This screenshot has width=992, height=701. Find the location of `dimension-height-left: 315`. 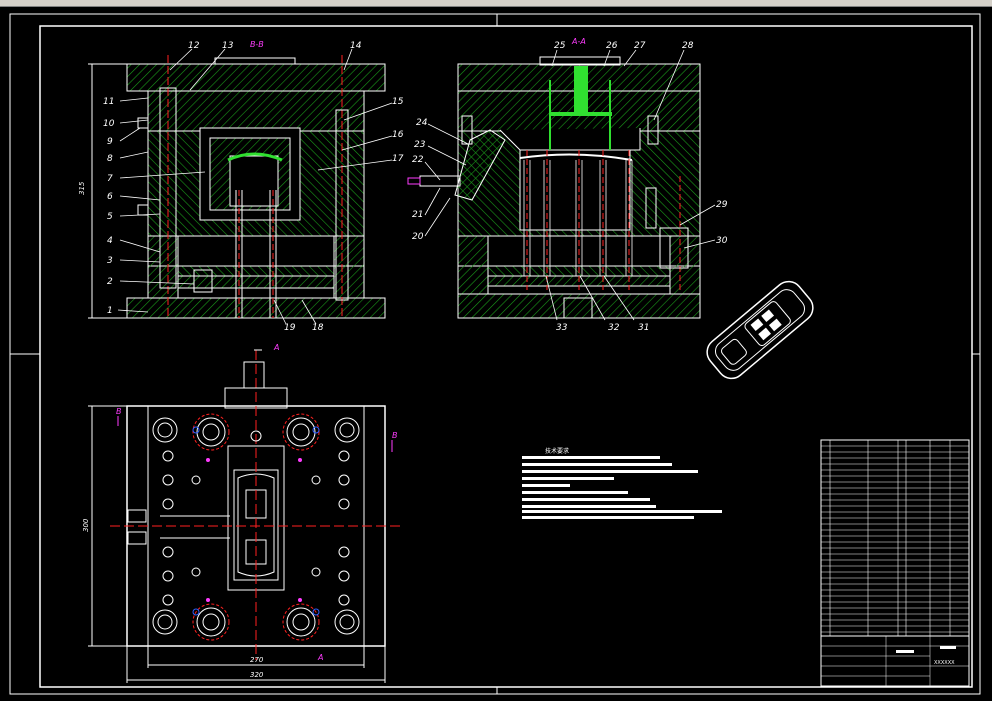

dimension-height-left: 315 is located at coordinates (82, 188).